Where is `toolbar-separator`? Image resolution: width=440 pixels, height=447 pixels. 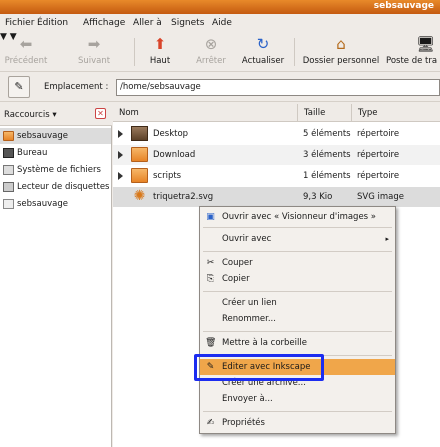 toolbar-separator is located at coordinates (134, 52).